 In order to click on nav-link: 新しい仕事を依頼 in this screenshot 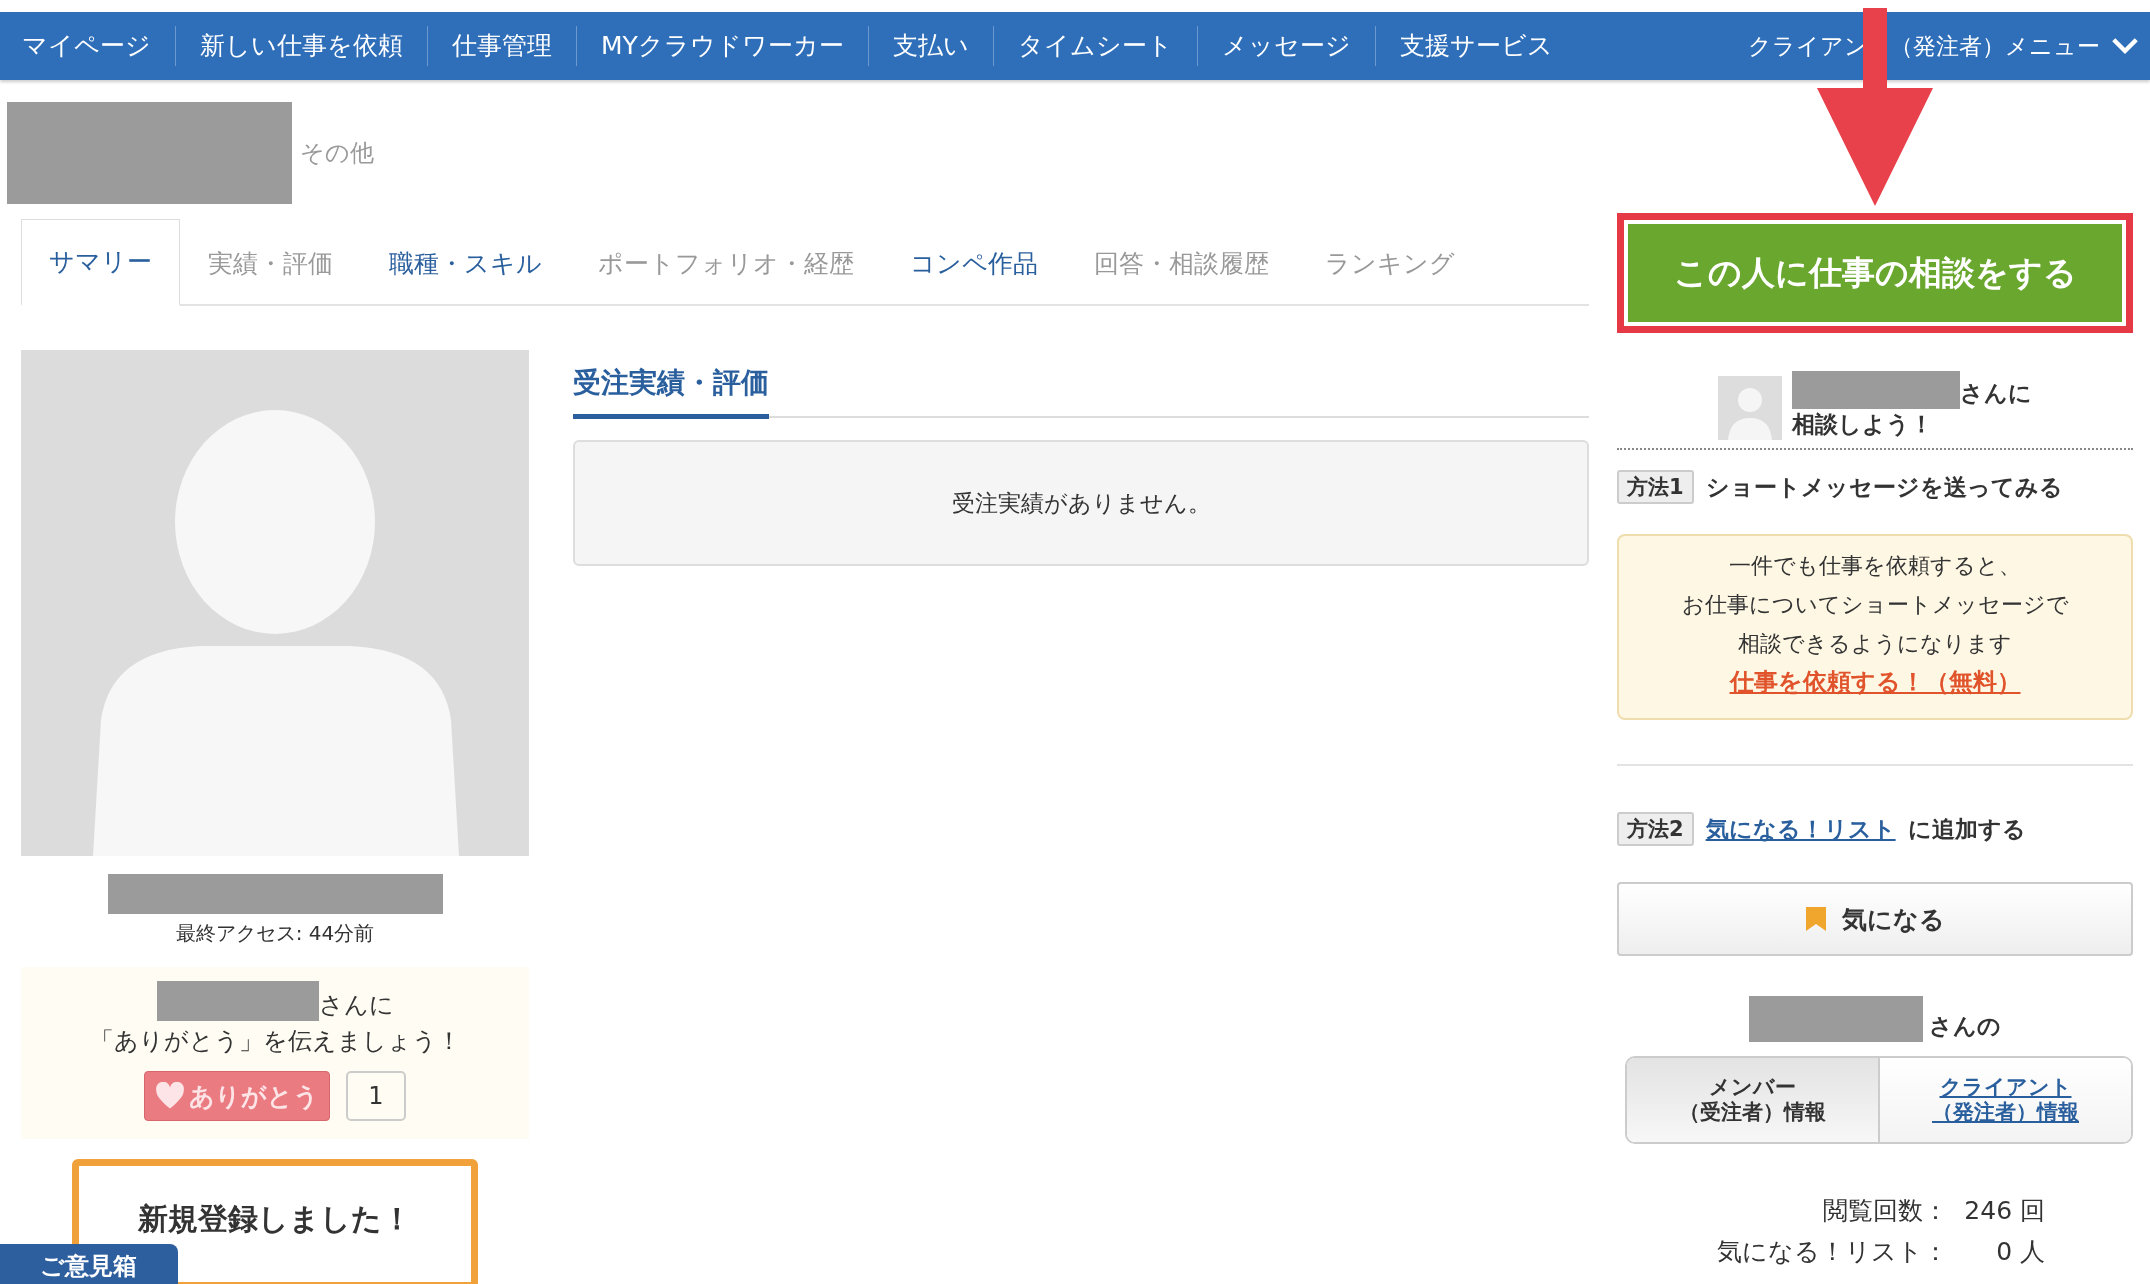, I will do `click(301, 46)`.